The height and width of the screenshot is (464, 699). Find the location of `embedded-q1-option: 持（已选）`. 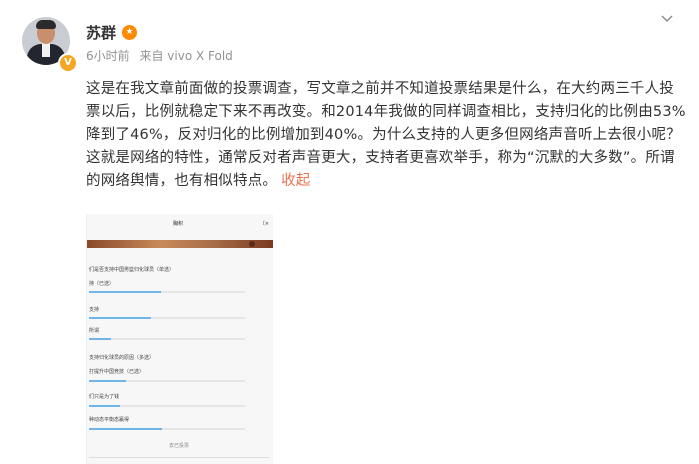

embedded-q1-option: 持（已选） is located at coordinates (102, 284).